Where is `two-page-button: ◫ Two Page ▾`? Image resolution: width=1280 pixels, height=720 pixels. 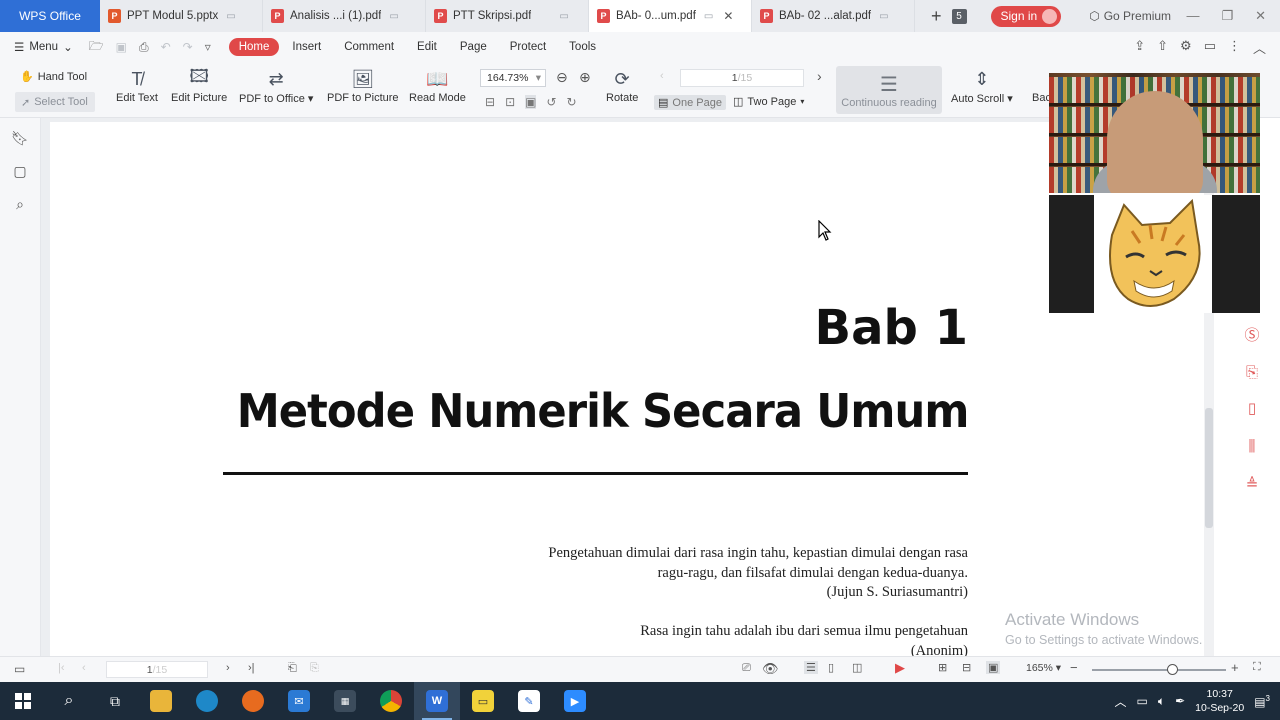 two-page-button: ◫ Two Page ▾ is located at coordinates (768, 102).